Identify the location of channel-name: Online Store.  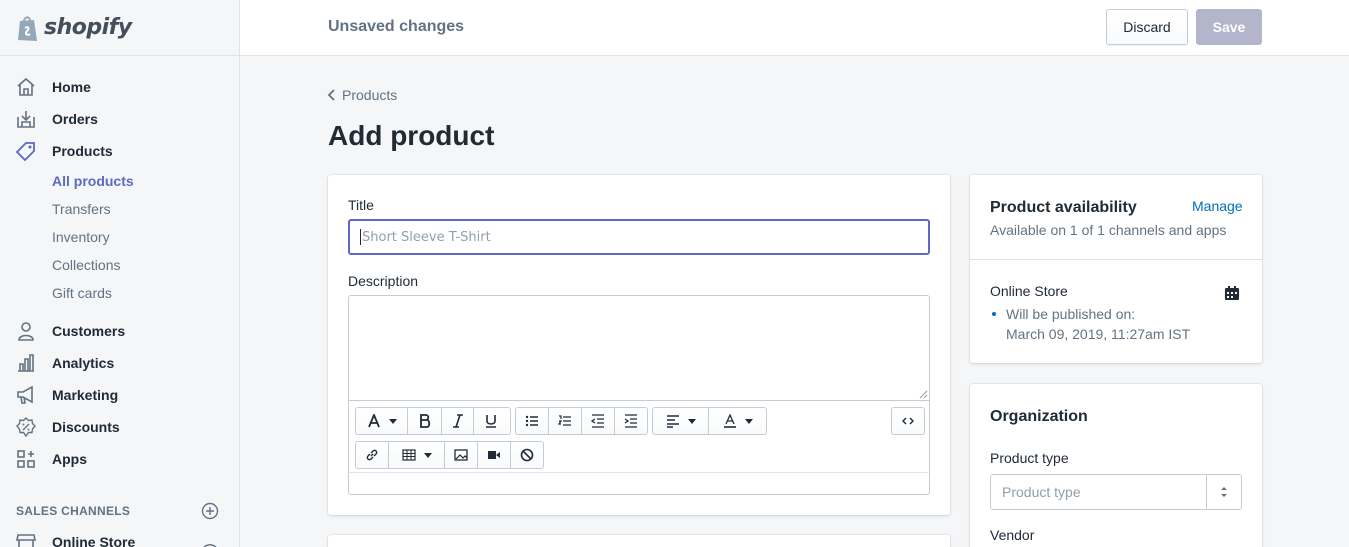
(1029, 291).